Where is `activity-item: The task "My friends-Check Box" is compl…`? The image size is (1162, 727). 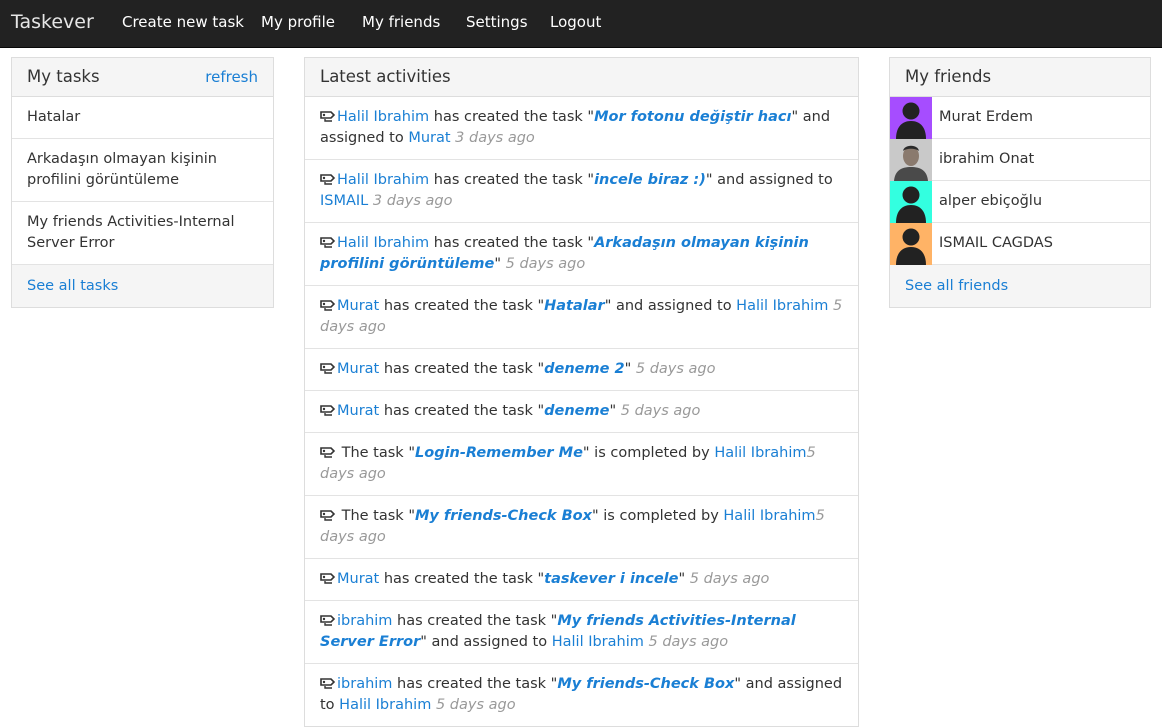 activity-item: The task "My friends-Check Box" is compl… is located at coordinates (581, 527).